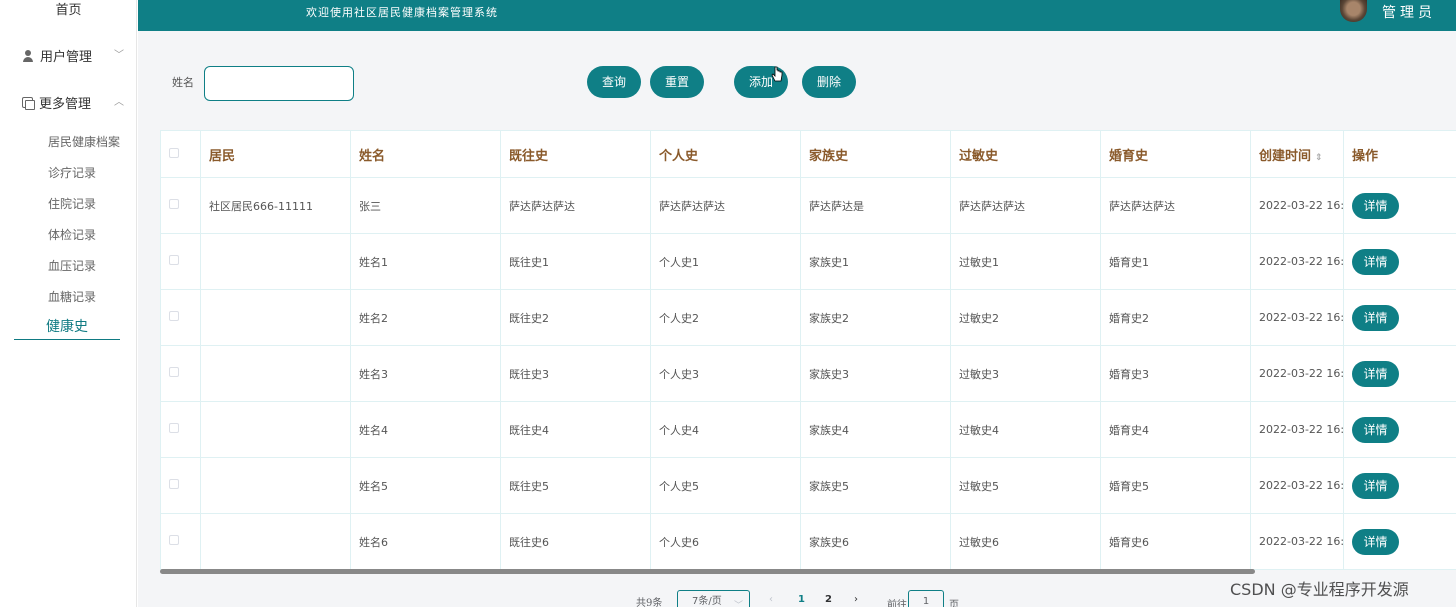  What do you see at coordinates (275, 154) in the screenshot?
I see `column-header-resident: 居民` at bounding box center [275, 154].